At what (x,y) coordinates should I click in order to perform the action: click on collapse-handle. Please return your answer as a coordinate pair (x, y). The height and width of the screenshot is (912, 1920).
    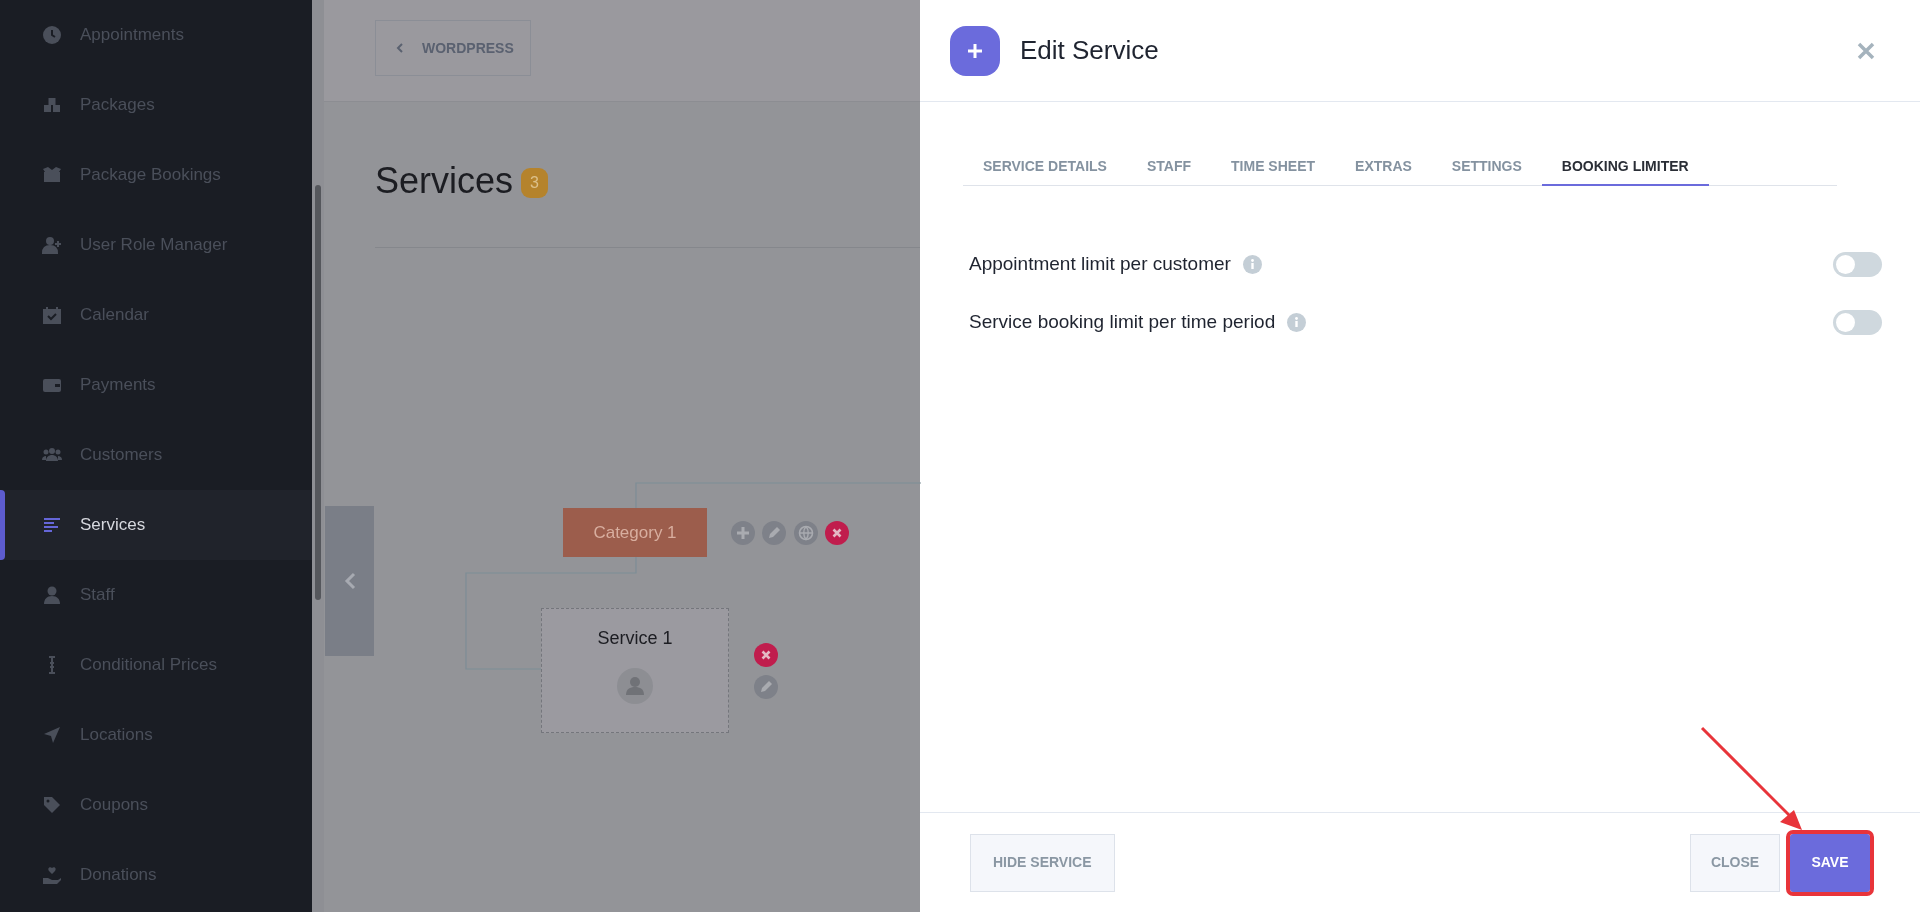
    Looking at the image, I should click on (349, 581).